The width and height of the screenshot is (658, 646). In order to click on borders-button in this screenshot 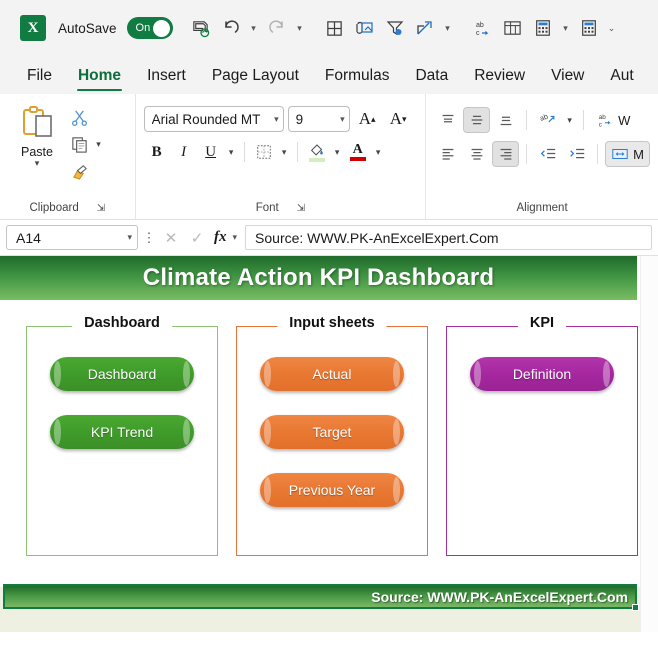, I will do `click(264, 152)`.